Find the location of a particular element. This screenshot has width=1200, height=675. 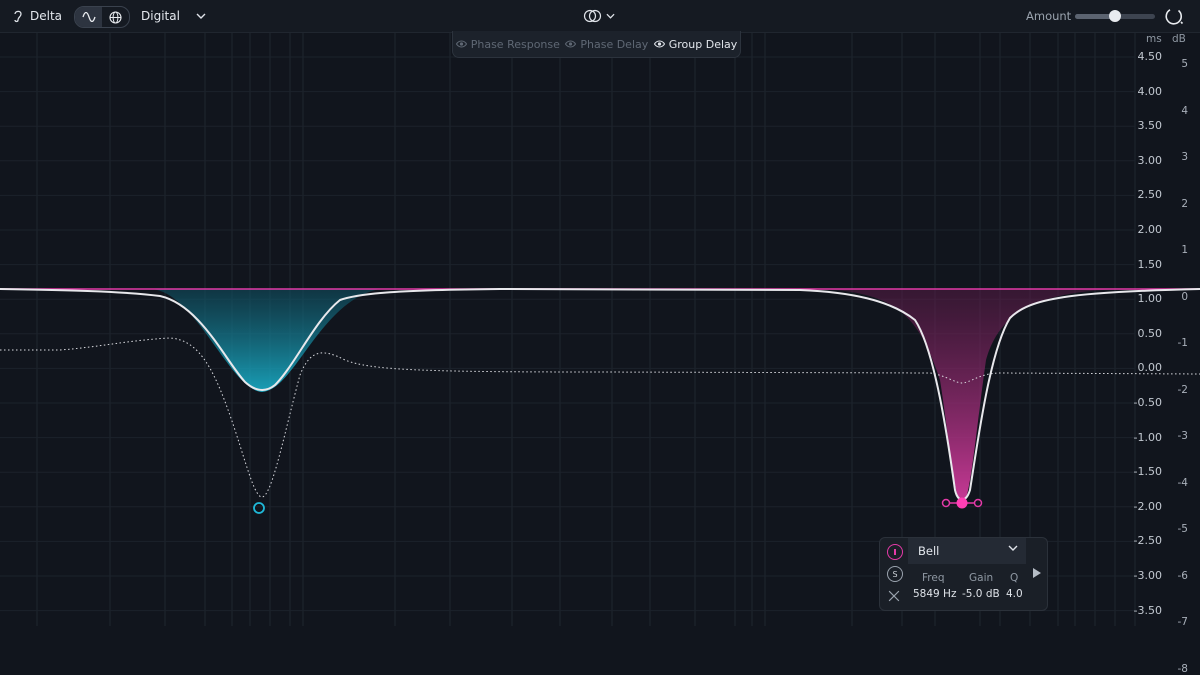

view-mode-segment is located at coordinates (102, 17).